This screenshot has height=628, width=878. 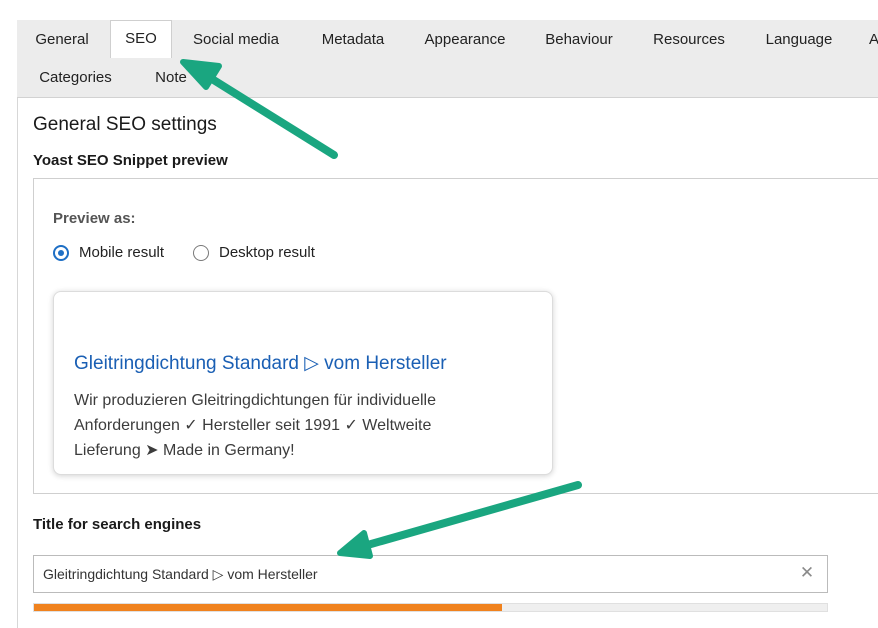 I want to click on close-icon: ✕, so click(x=807, y=573).